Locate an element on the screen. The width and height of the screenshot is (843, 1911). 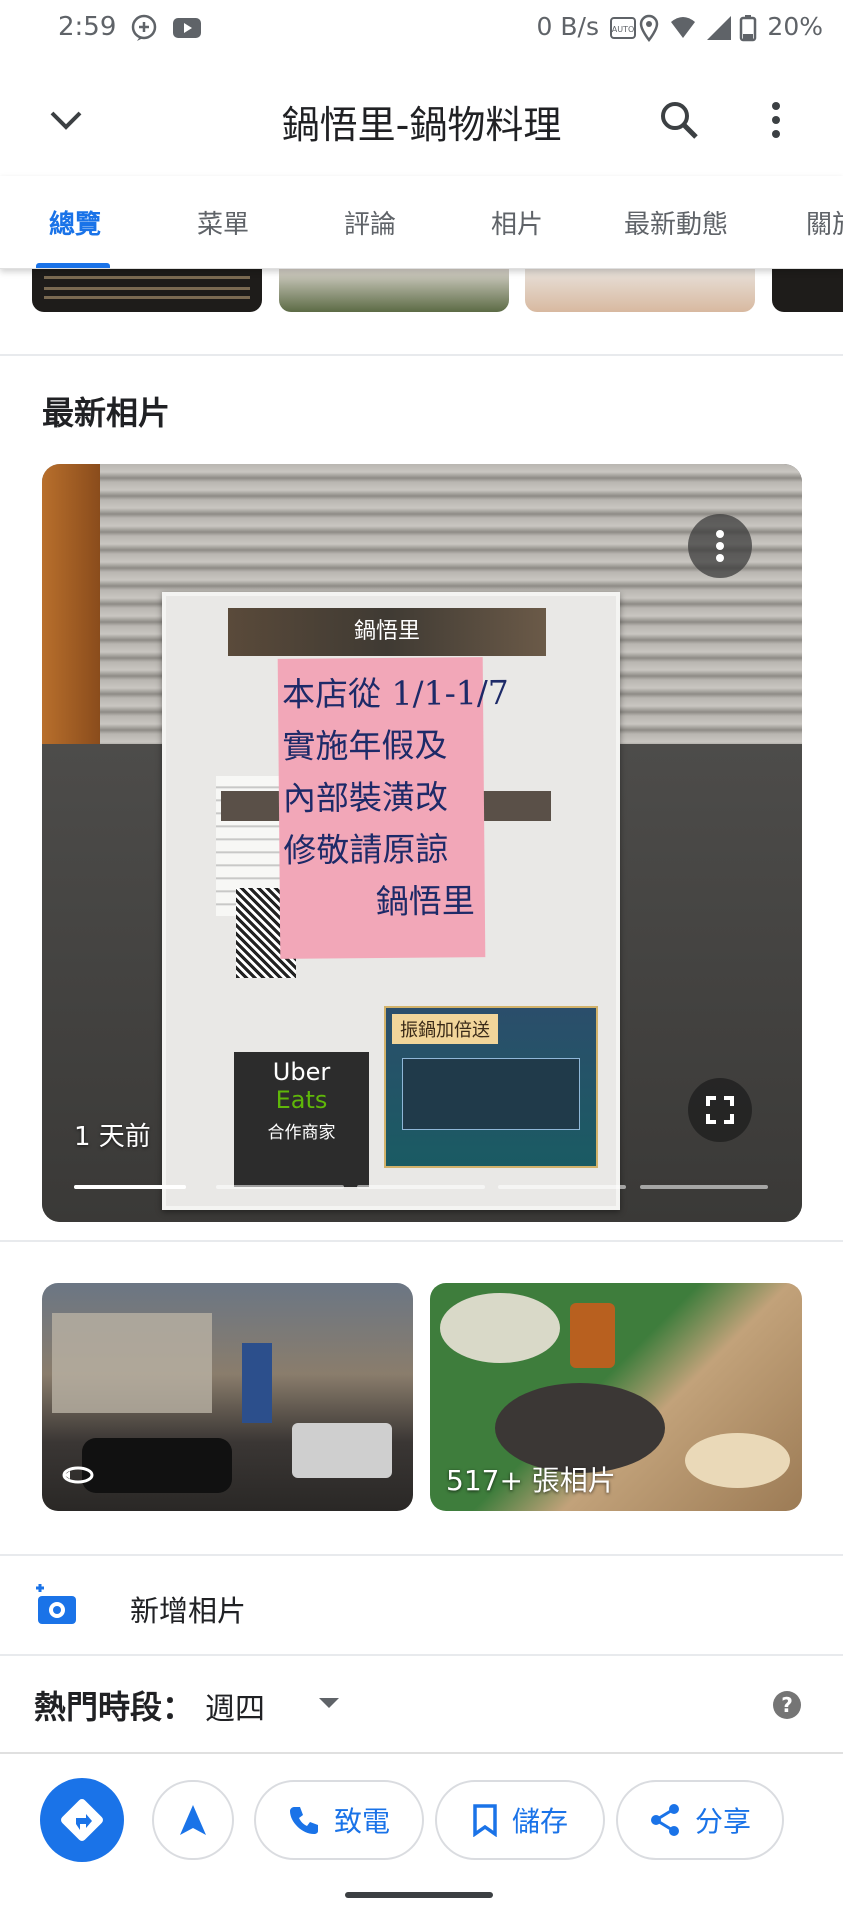
save-label: 儲存 is located at coordinates (539, 1821).